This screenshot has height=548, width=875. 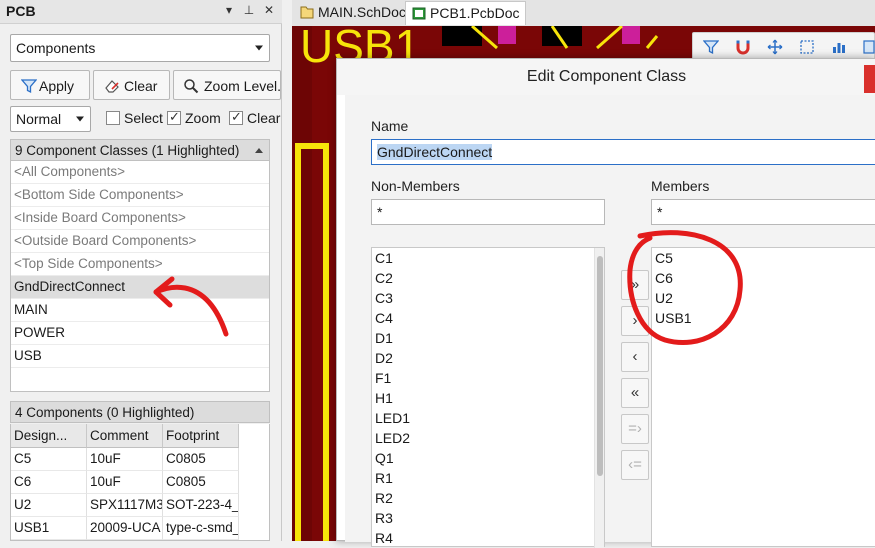 I want to click on dialog-titlebar: Edit Component Class, so click(x=606, y=77).